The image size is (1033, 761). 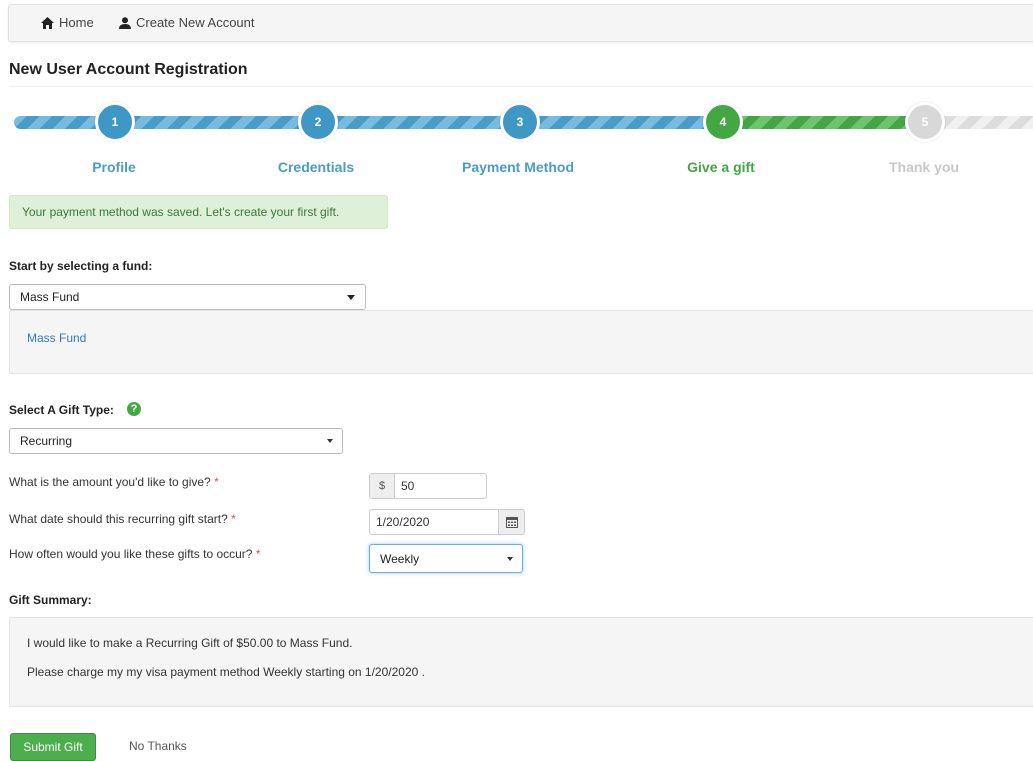 I want to click on gift-type-label: Select A Gift Type:, so click(x=61, y=410).